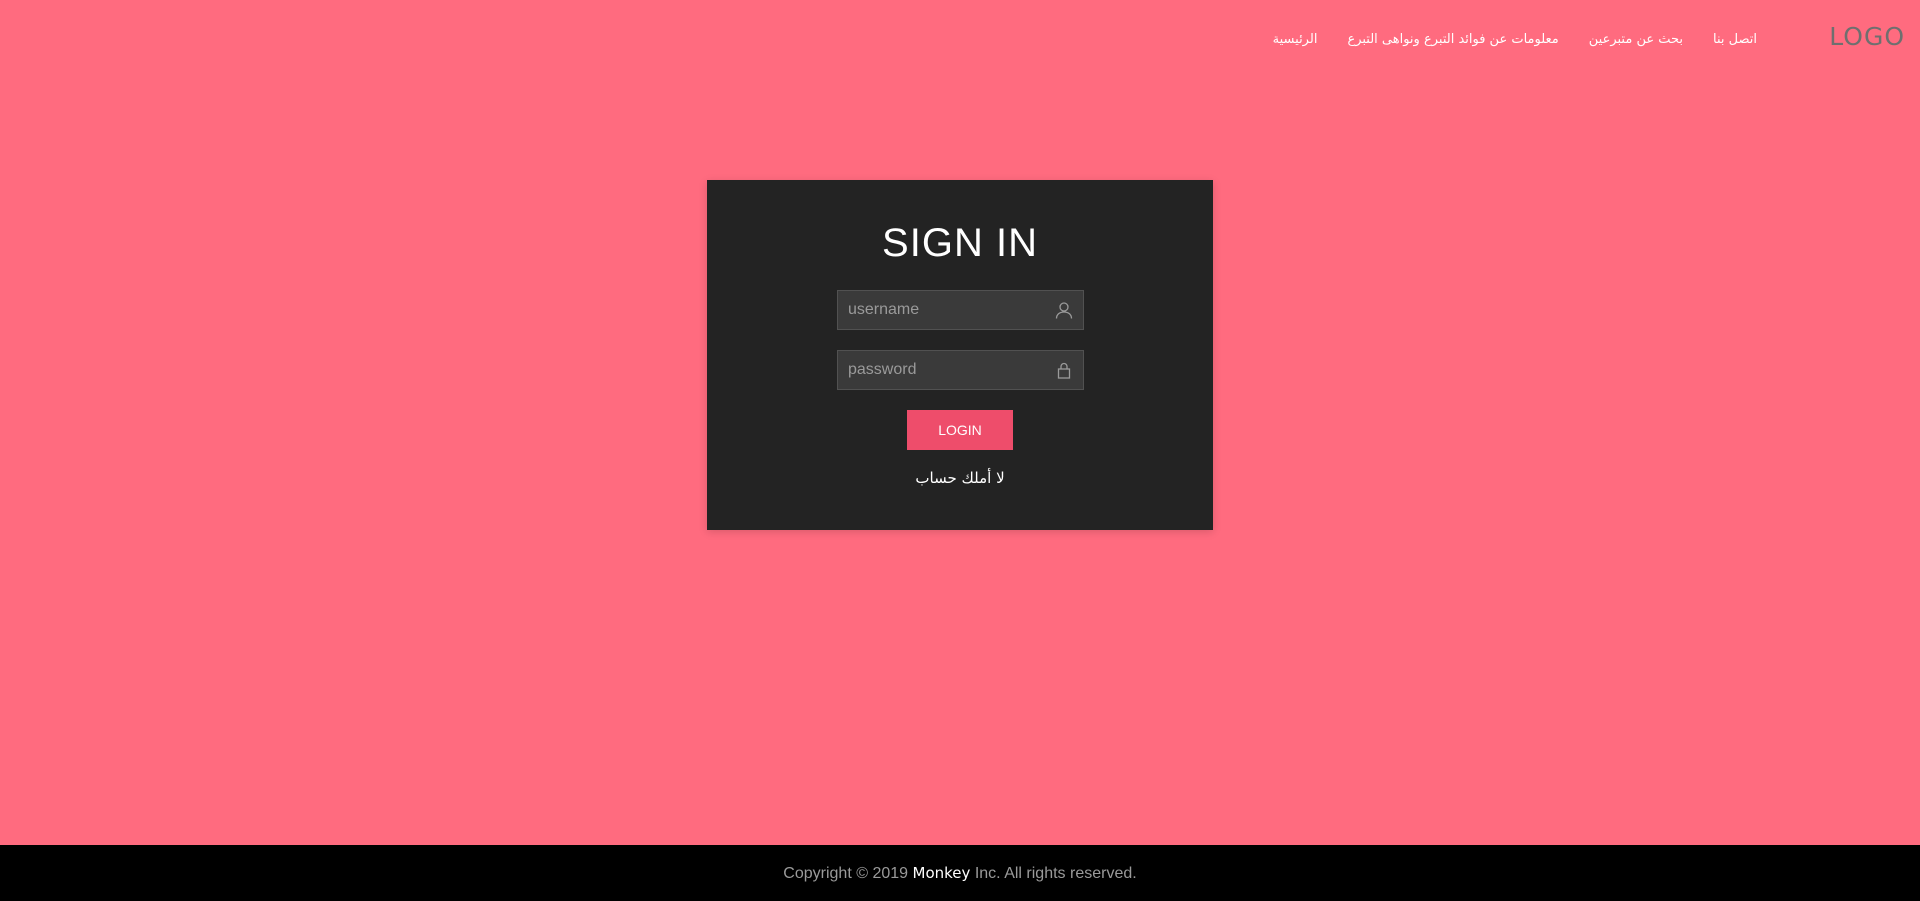 This screenshot has width=1920, height=901. Describe the element at coordinates (1867, 36) in the screenshot. I see `logo: LOGO` at that location.